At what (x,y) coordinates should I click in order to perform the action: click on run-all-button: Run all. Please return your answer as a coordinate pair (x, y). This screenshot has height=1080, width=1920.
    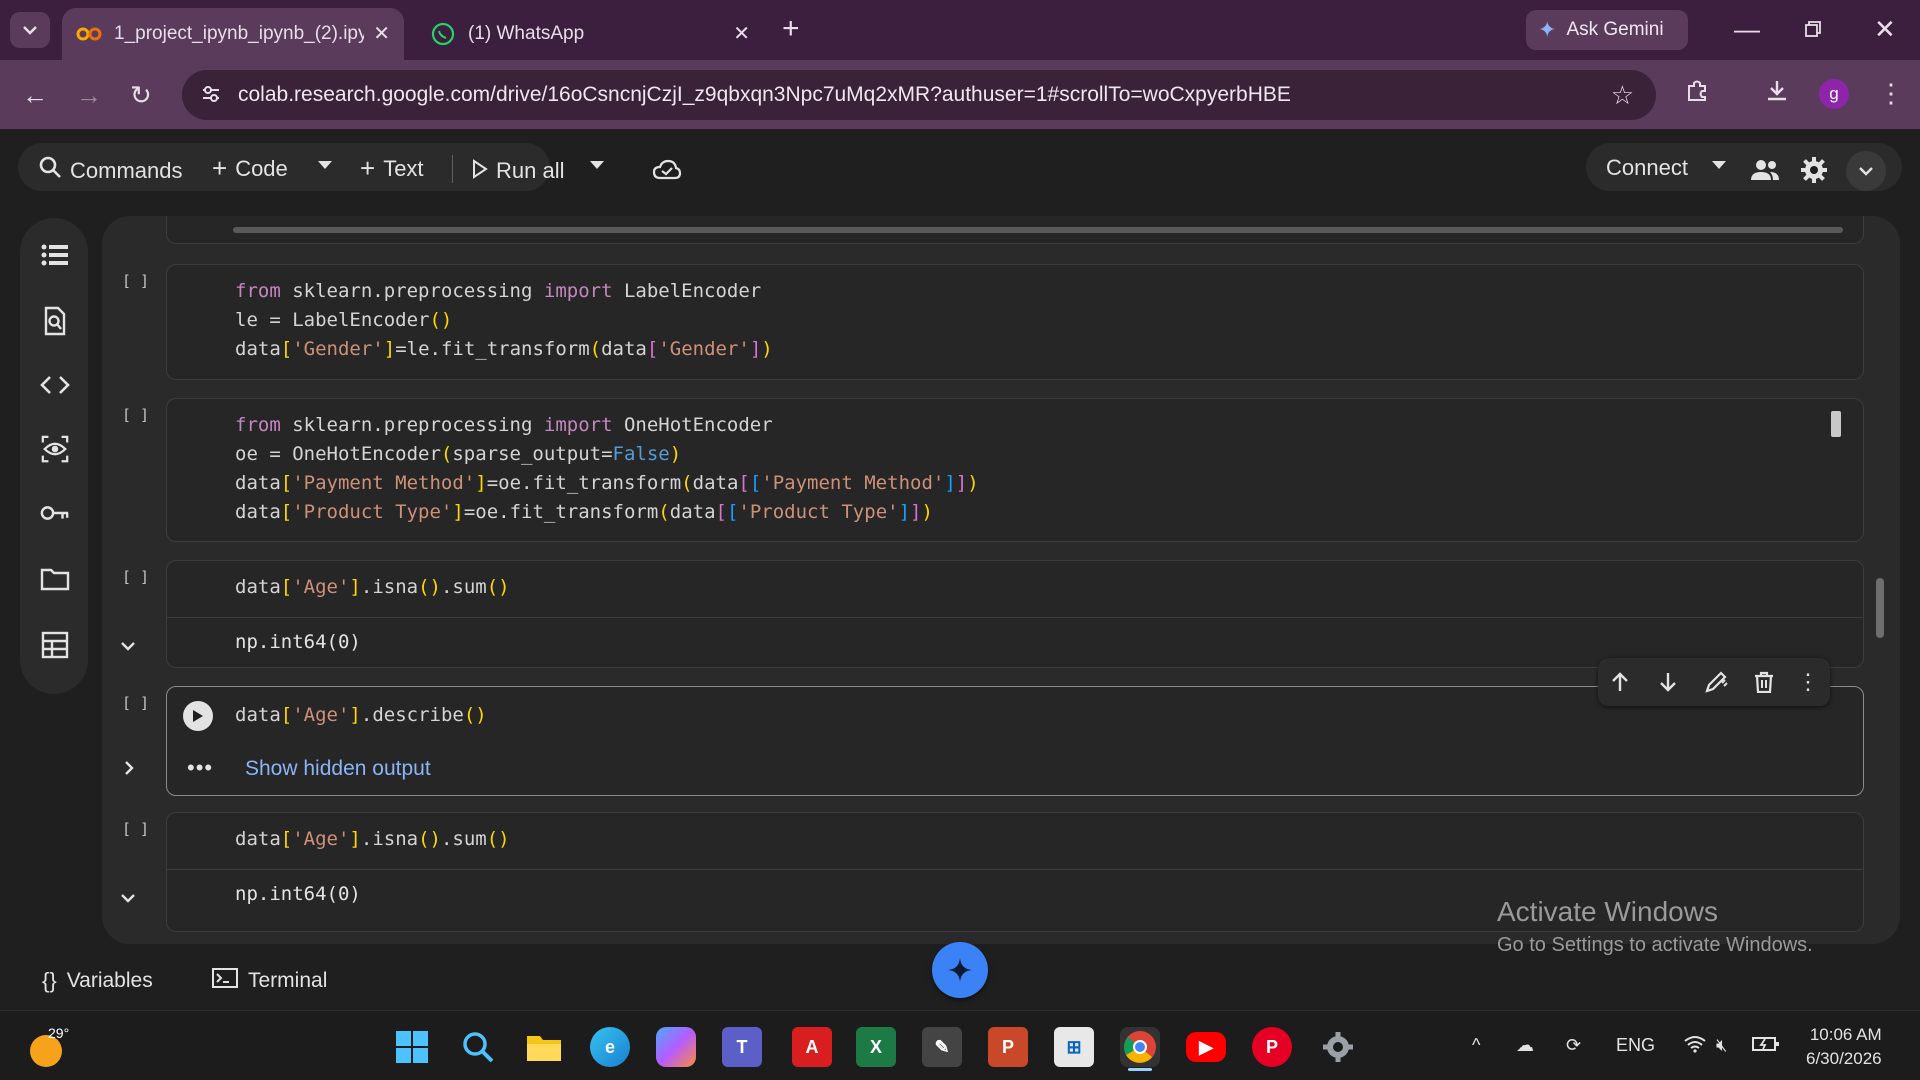
    Looking at the image, I should click on (518, 170).